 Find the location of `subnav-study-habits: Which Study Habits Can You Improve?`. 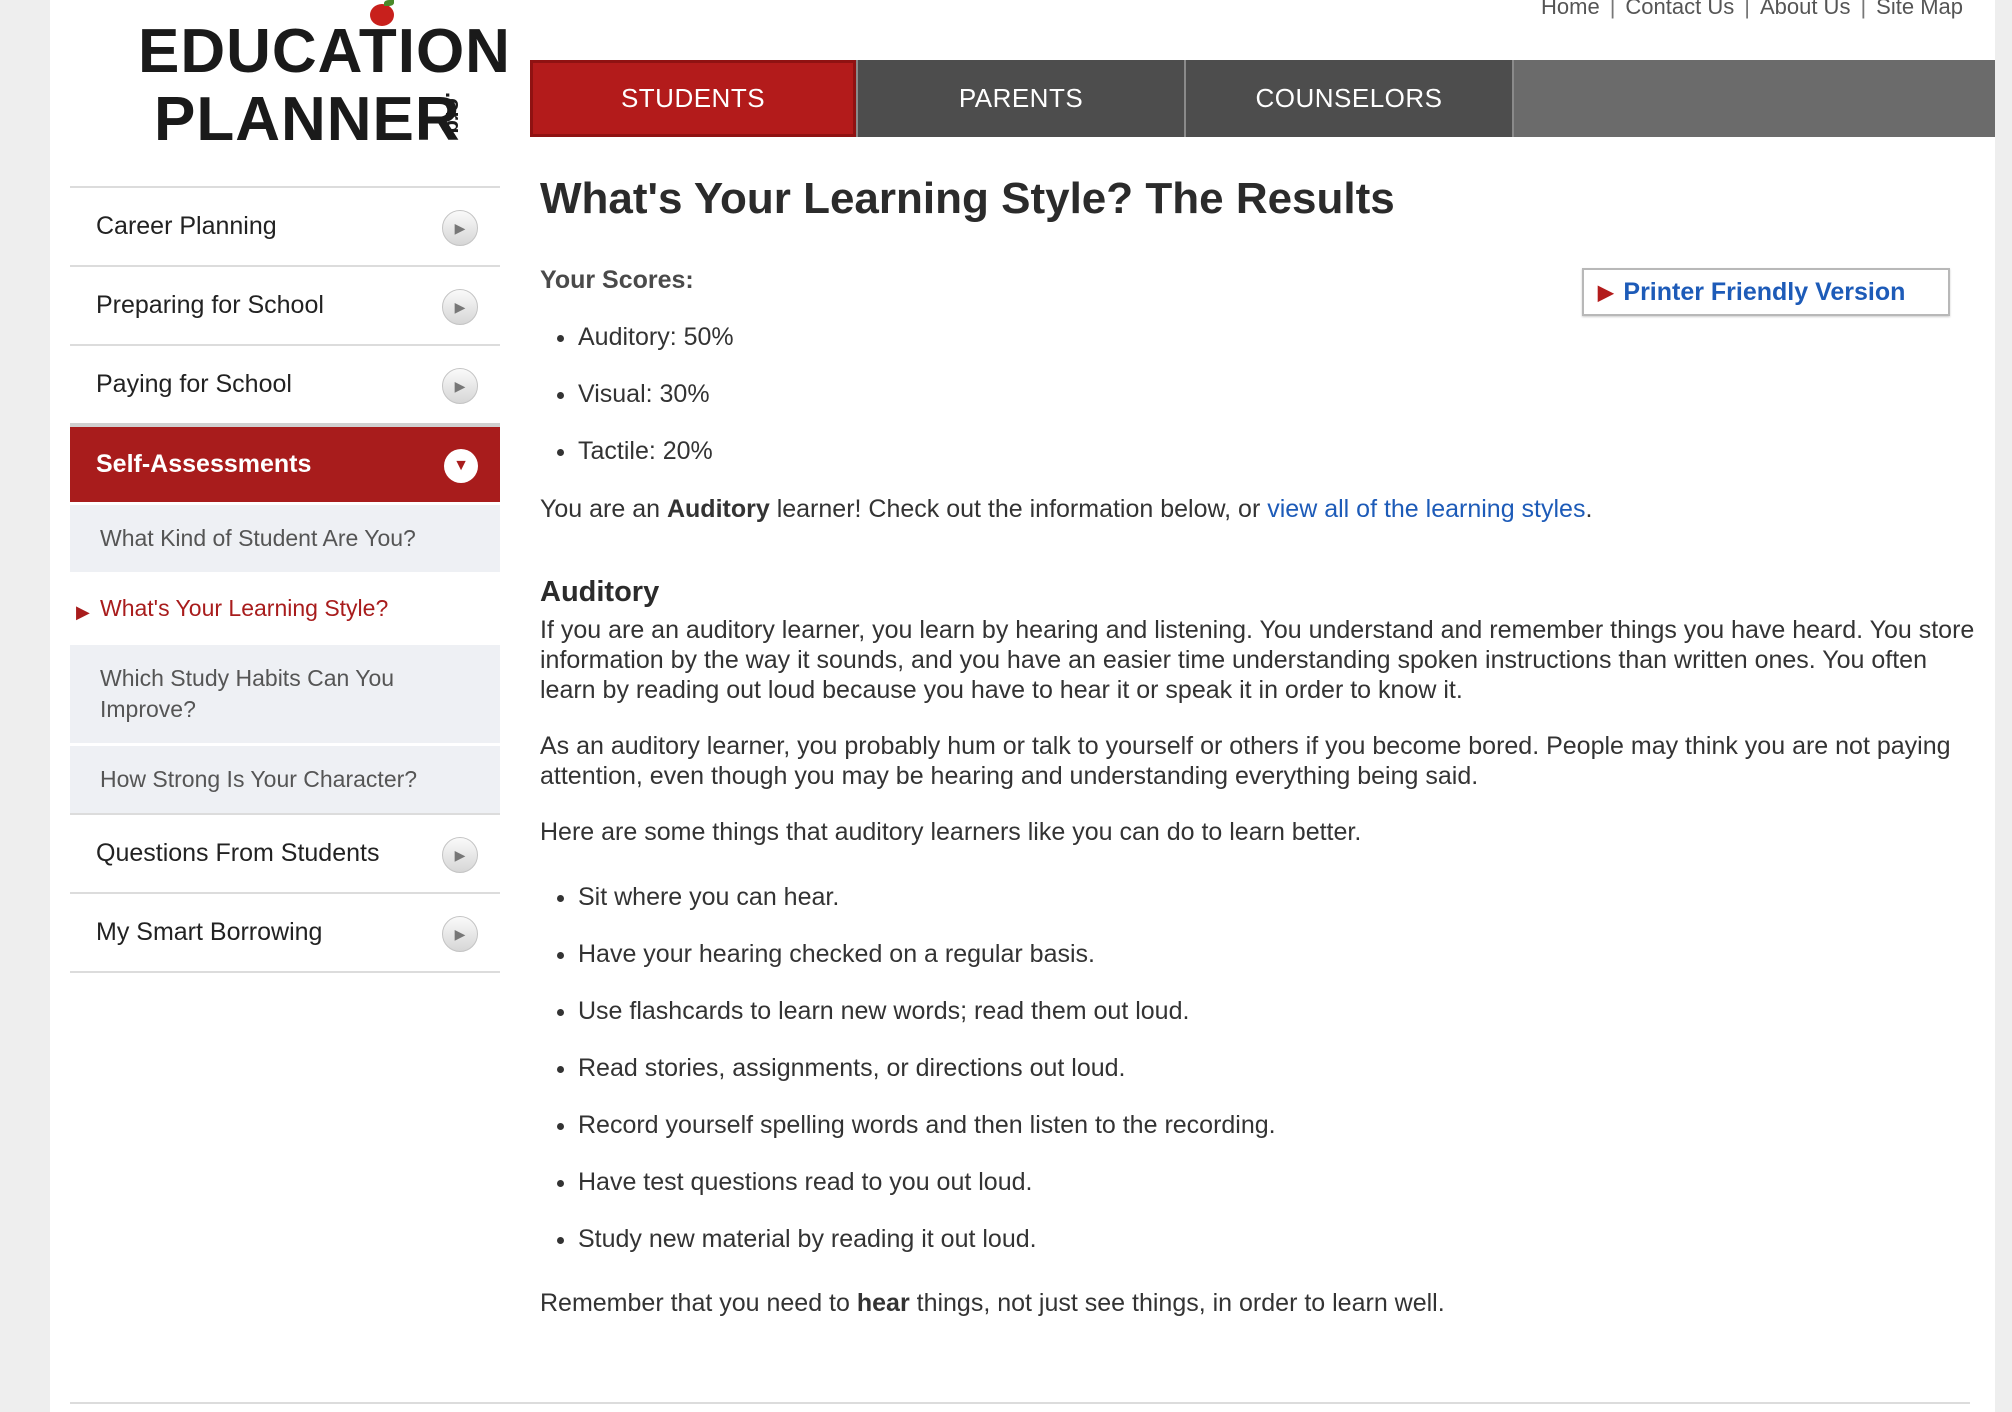

subnav-study-habits: Which Study Habits Can You Improve? is located at coordinates (285, 692).